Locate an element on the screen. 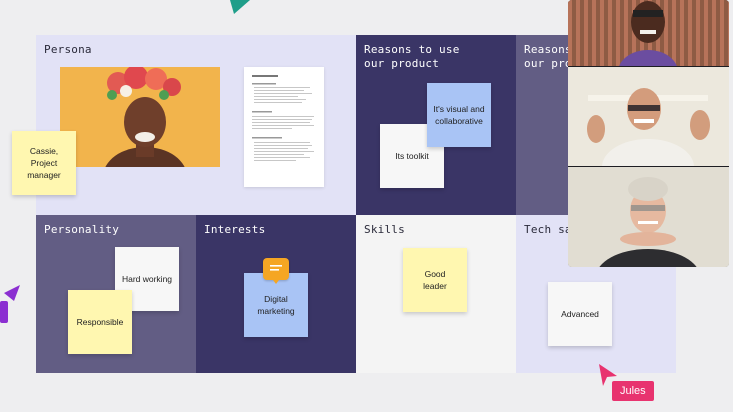 The height and width of the screenshot is (412, 733). collaborator-name-tag: Jules is located at coordinates (633, 391).